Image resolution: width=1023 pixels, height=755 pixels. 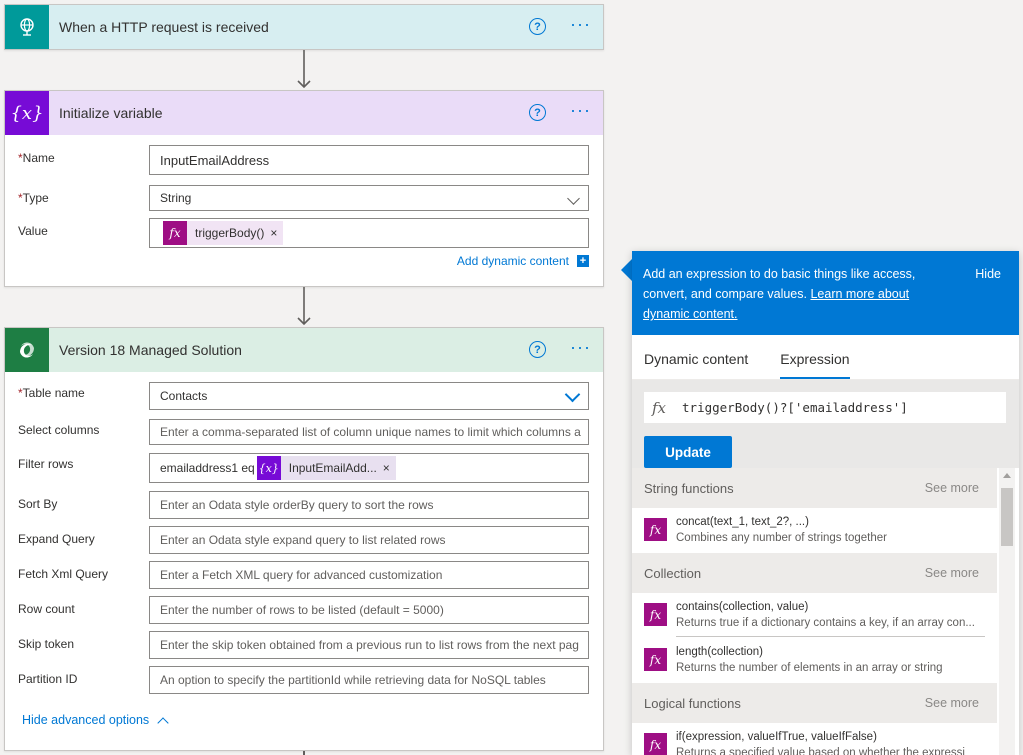 What do you see at coordinates (1007, 517) in the screenshot?
I see `scrollbar-thumb` at bounding box center [1007, 517].